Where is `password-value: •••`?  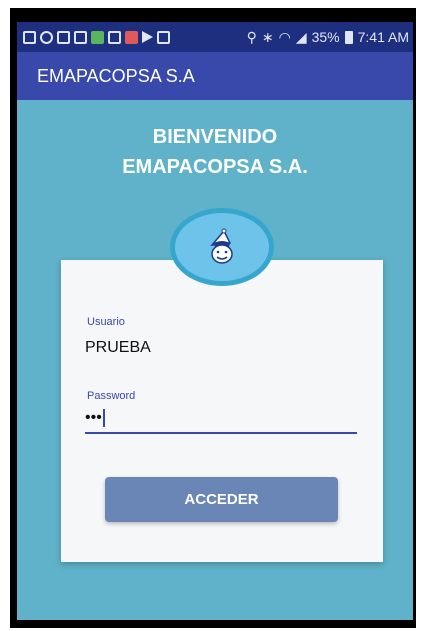 password-value: ••• is located at coordinates (93, 418).